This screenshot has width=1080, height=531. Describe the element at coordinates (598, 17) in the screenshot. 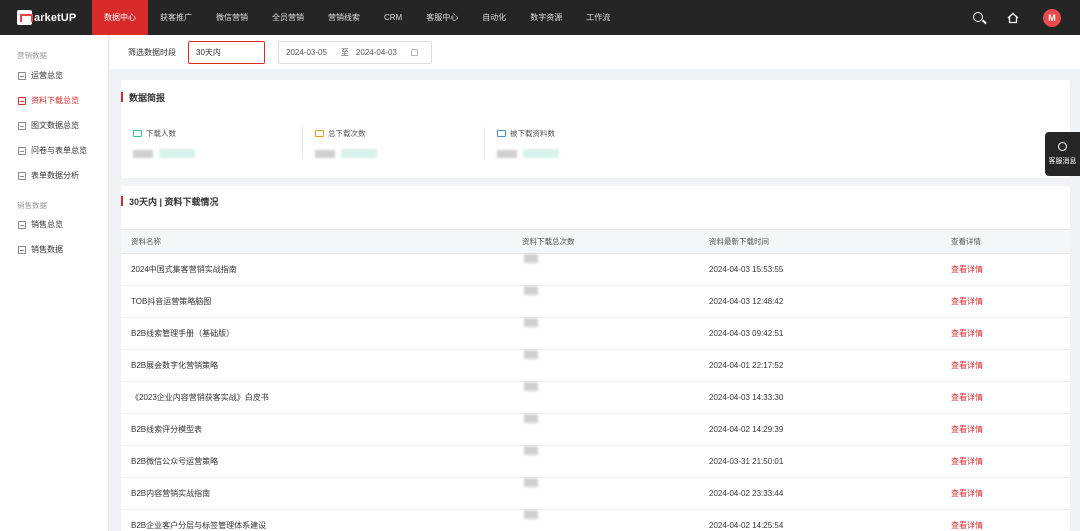

I see `topnav-item: 工作流` at that location.